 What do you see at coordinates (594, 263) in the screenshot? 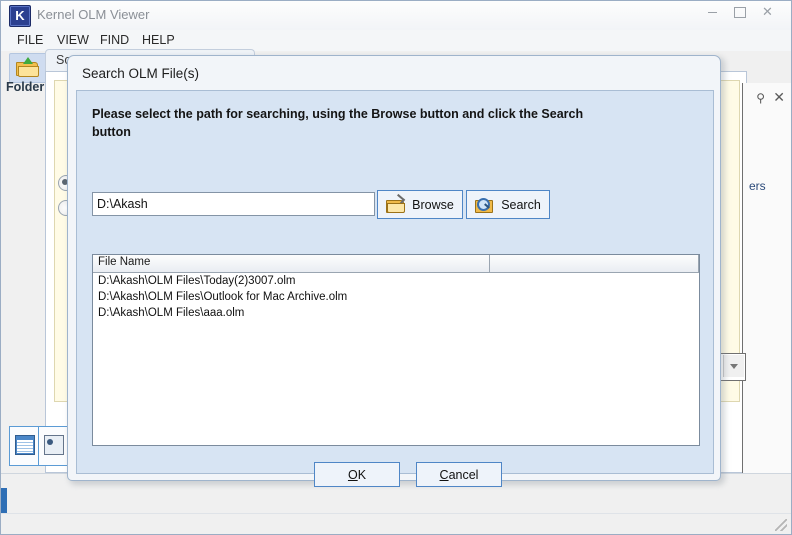
I see `column-header-blank` at bounding box center [594, 263].